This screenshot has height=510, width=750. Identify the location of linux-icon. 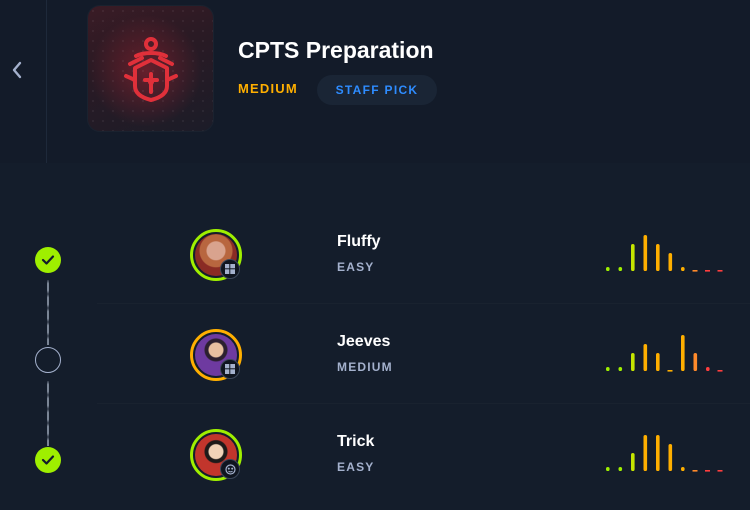
(230, 469).